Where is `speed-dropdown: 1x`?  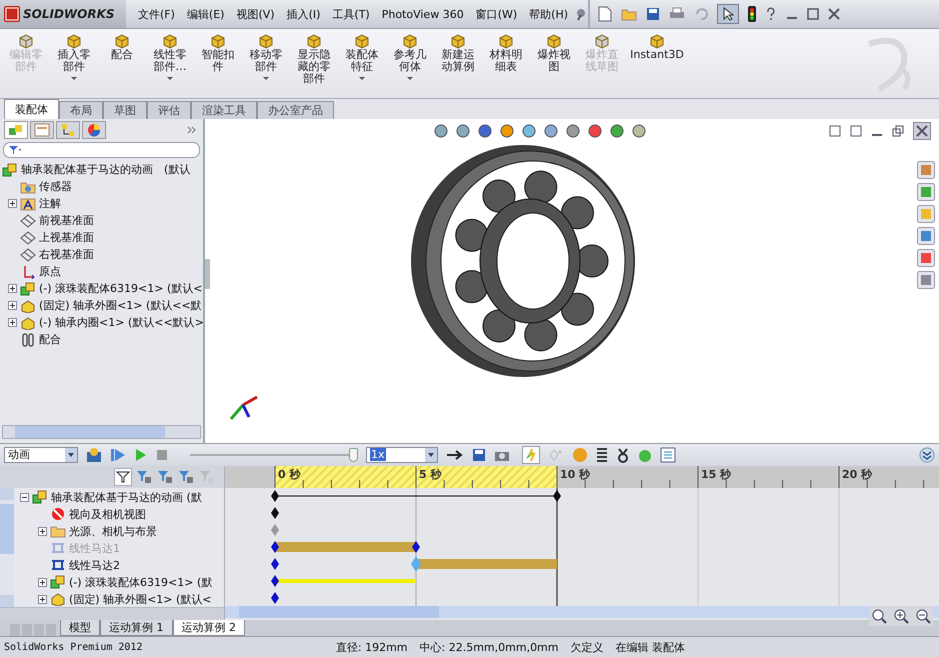
speed-dropdown: 1x is located at coordinates (402, 454).